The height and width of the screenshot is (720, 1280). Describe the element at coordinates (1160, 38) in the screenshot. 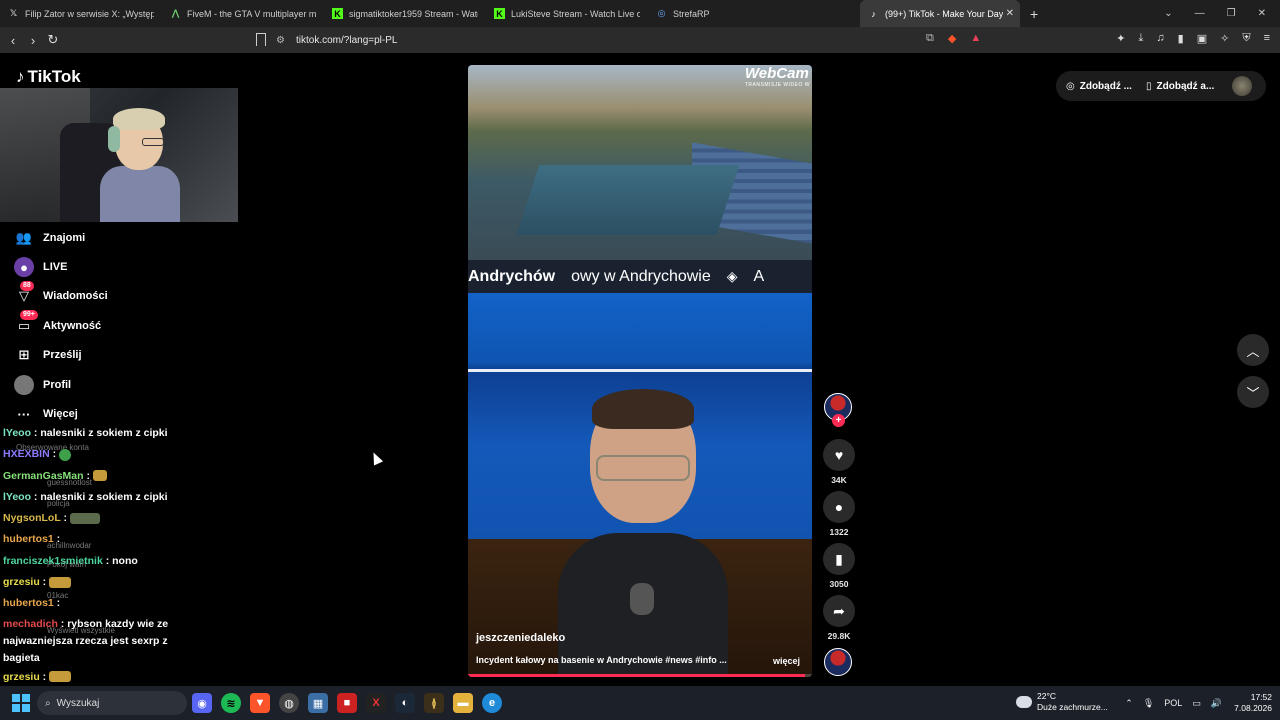

I see `media-icon: ♫` at that location.